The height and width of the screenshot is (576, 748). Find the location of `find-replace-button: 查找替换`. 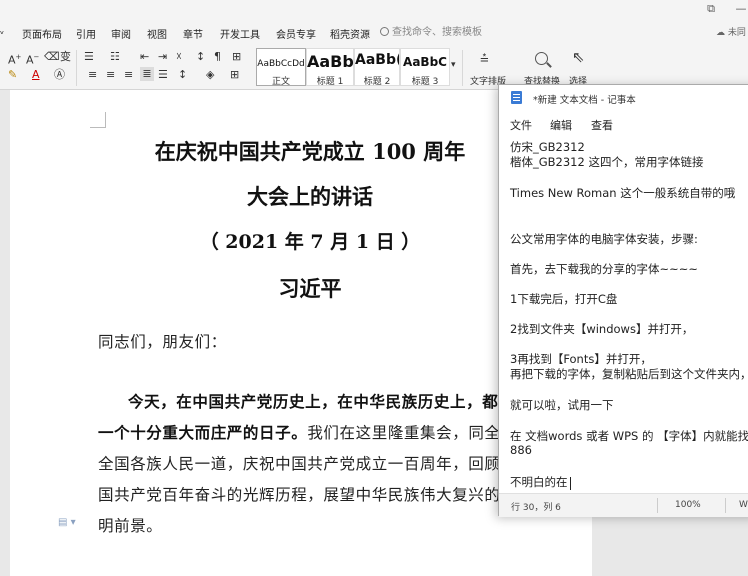

find-replace-button: 查找替换 is located at coordinates (542, 67).